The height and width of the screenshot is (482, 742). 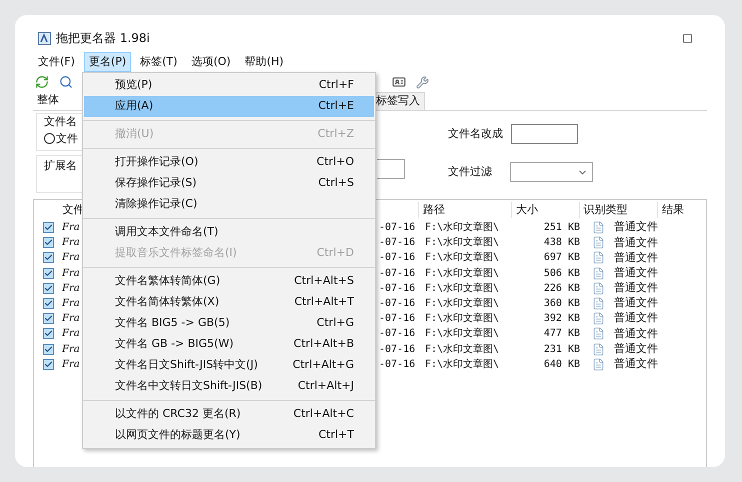 I want to click on menu-bar-item: 选项(O), so click(x=211, y=62).